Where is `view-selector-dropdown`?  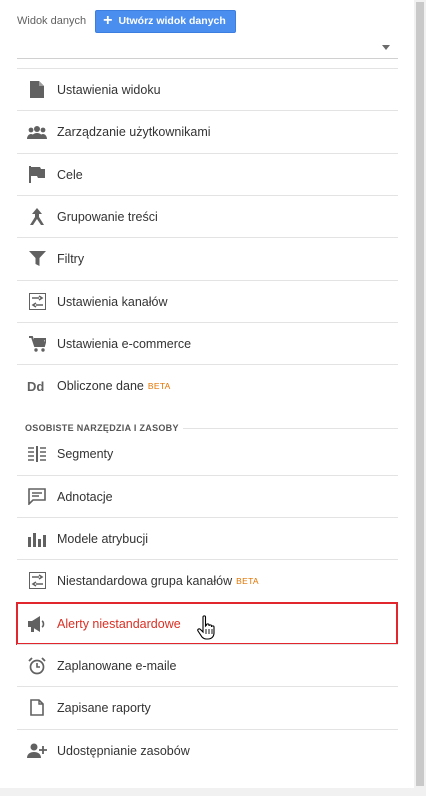 view-selector-dropdown is located at coordinates (207, 47).